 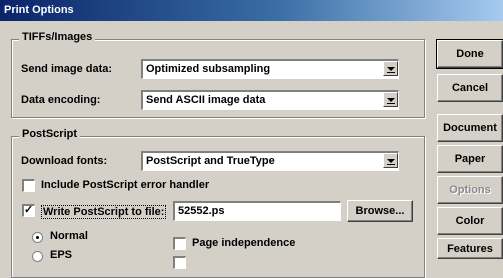 What do you see at coordinates (179, 262) in the screenshot?
I see `second-option-checkbox` at bounding box center [179, 262].